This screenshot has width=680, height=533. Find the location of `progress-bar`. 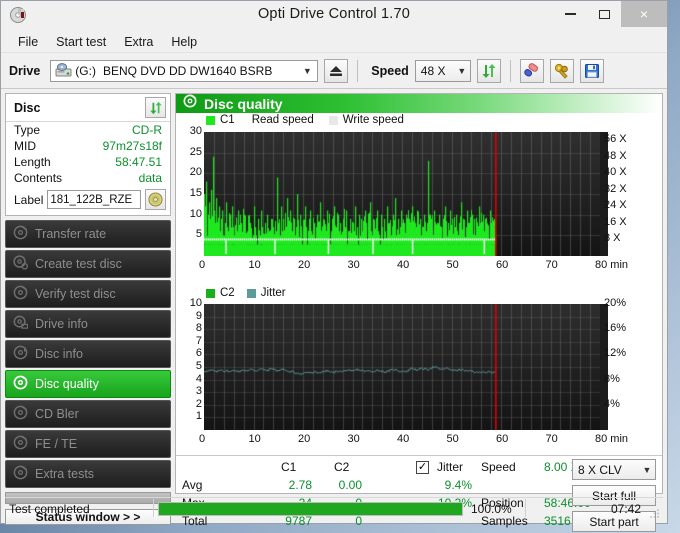

progress-bar is located at coordinates (310, 508).